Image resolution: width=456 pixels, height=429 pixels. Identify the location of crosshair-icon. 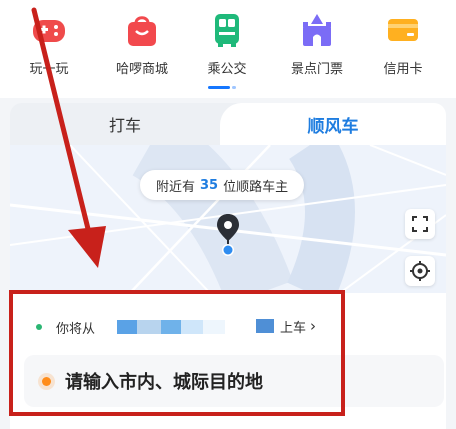
(420, 271).